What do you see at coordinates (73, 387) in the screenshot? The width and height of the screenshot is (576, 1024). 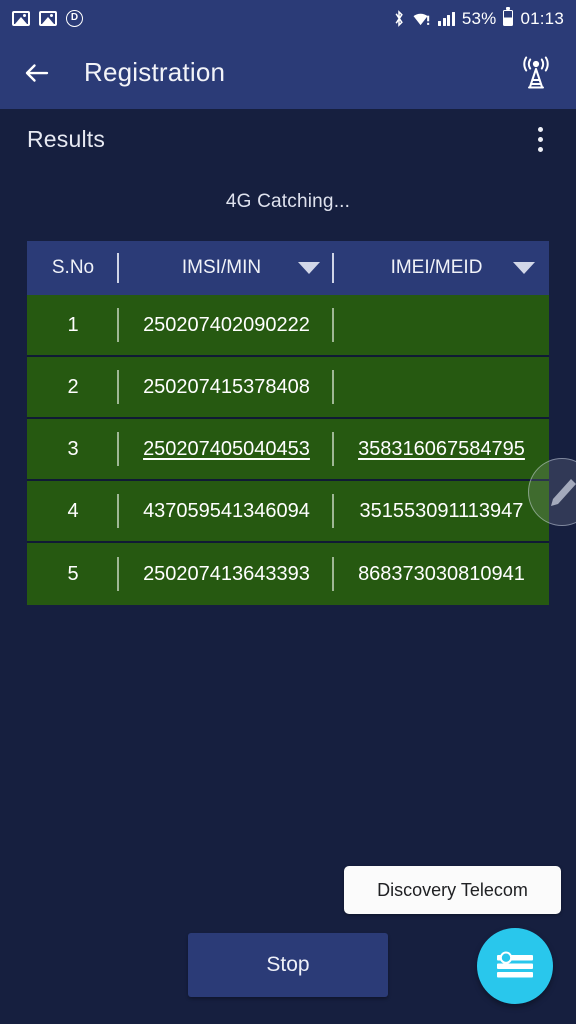 I see `cell-sno: 2` at bounding box center [73, 387].